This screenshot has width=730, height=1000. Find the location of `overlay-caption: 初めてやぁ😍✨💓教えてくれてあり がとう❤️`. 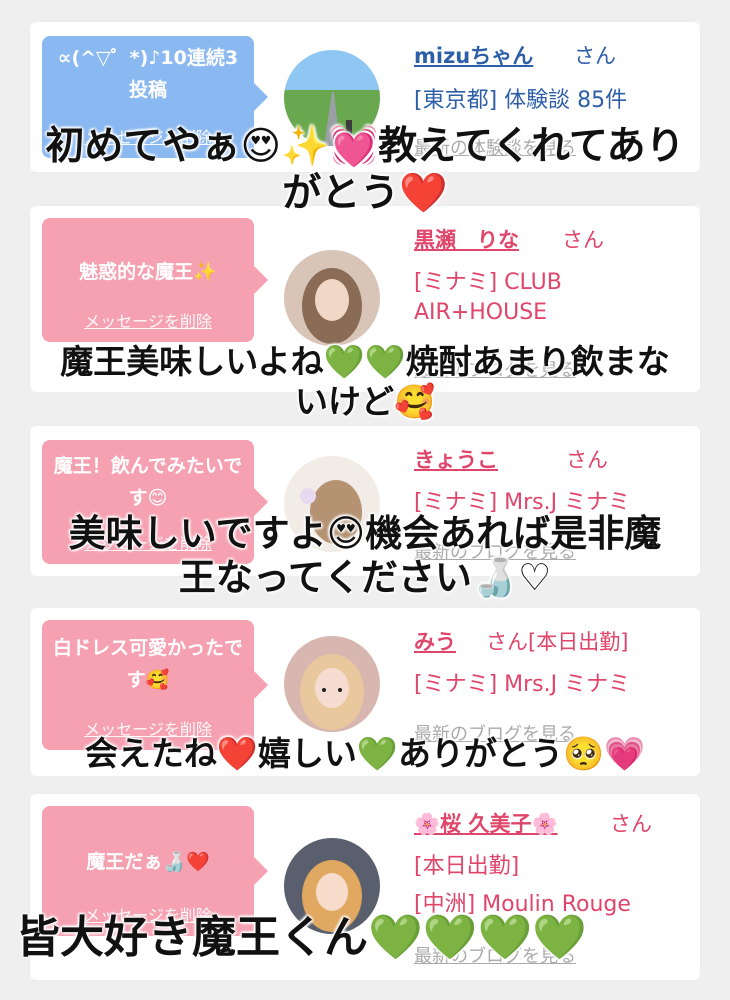

overlay-caption: 初めてやぁ😍✨💓教えてくれてあり がとう❤️ is located at coordinates (365, 171).